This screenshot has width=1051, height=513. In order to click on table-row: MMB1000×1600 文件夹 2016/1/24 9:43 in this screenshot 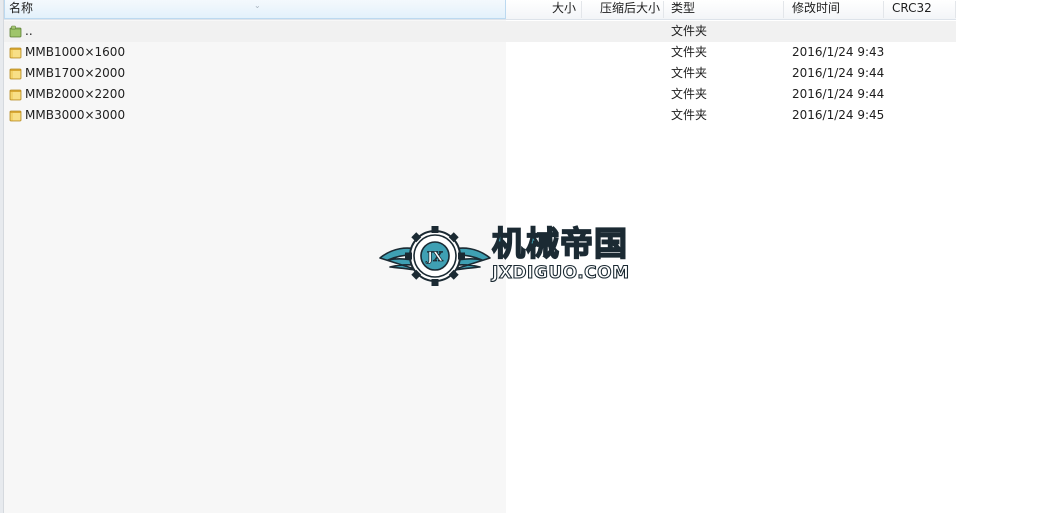, I will do `click(480, 52)`.